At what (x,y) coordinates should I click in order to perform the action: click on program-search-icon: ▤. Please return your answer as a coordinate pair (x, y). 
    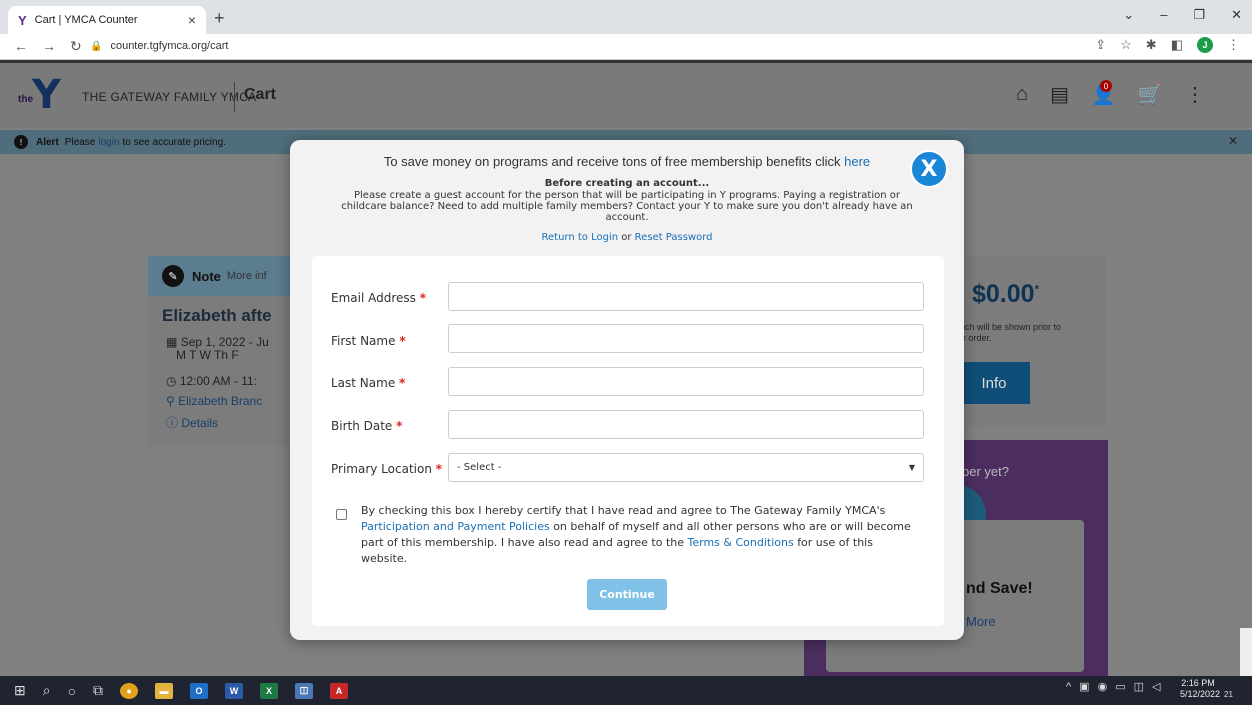
    Looking at the image, I should click on (1059, 94).